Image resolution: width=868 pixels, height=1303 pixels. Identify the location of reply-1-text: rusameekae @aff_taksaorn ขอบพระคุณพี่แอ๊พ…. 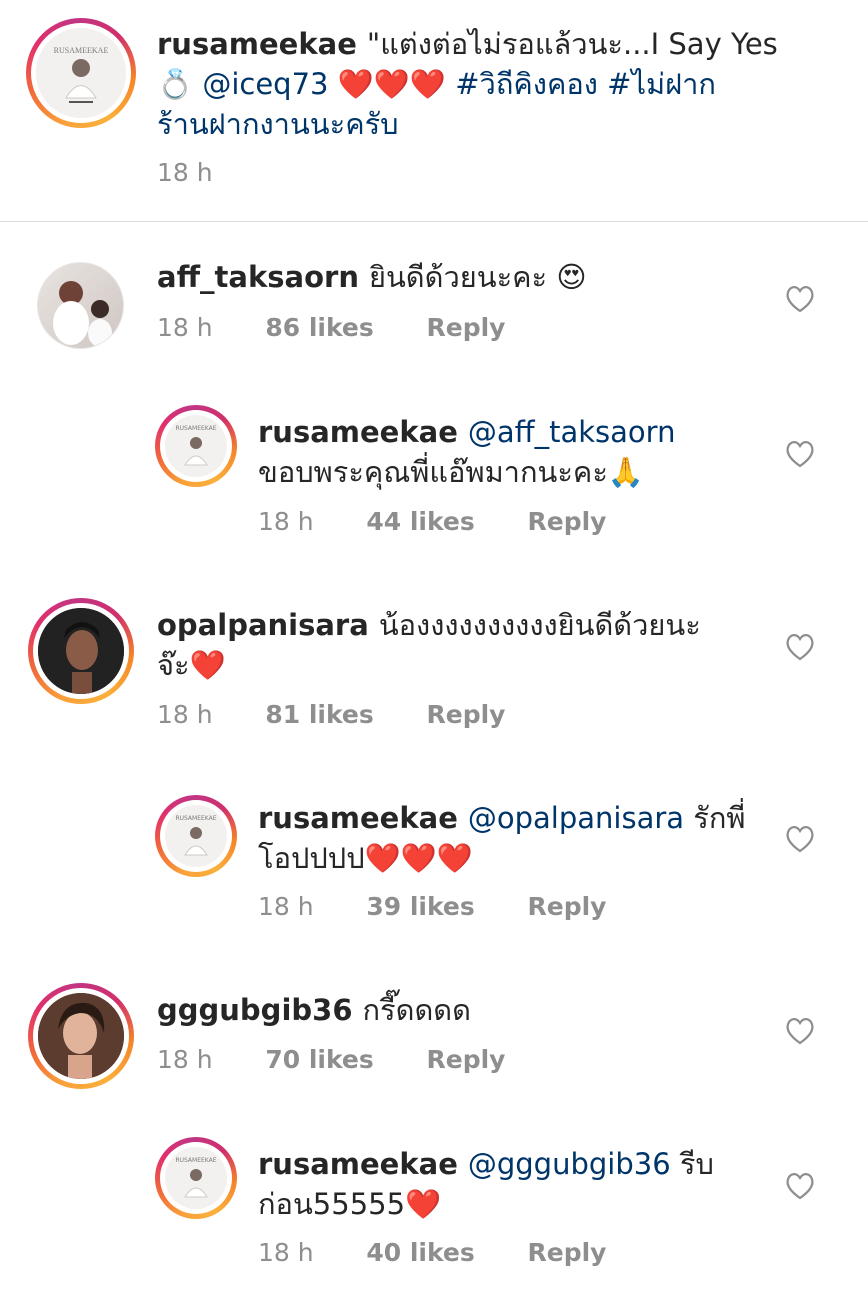
(467, 452).